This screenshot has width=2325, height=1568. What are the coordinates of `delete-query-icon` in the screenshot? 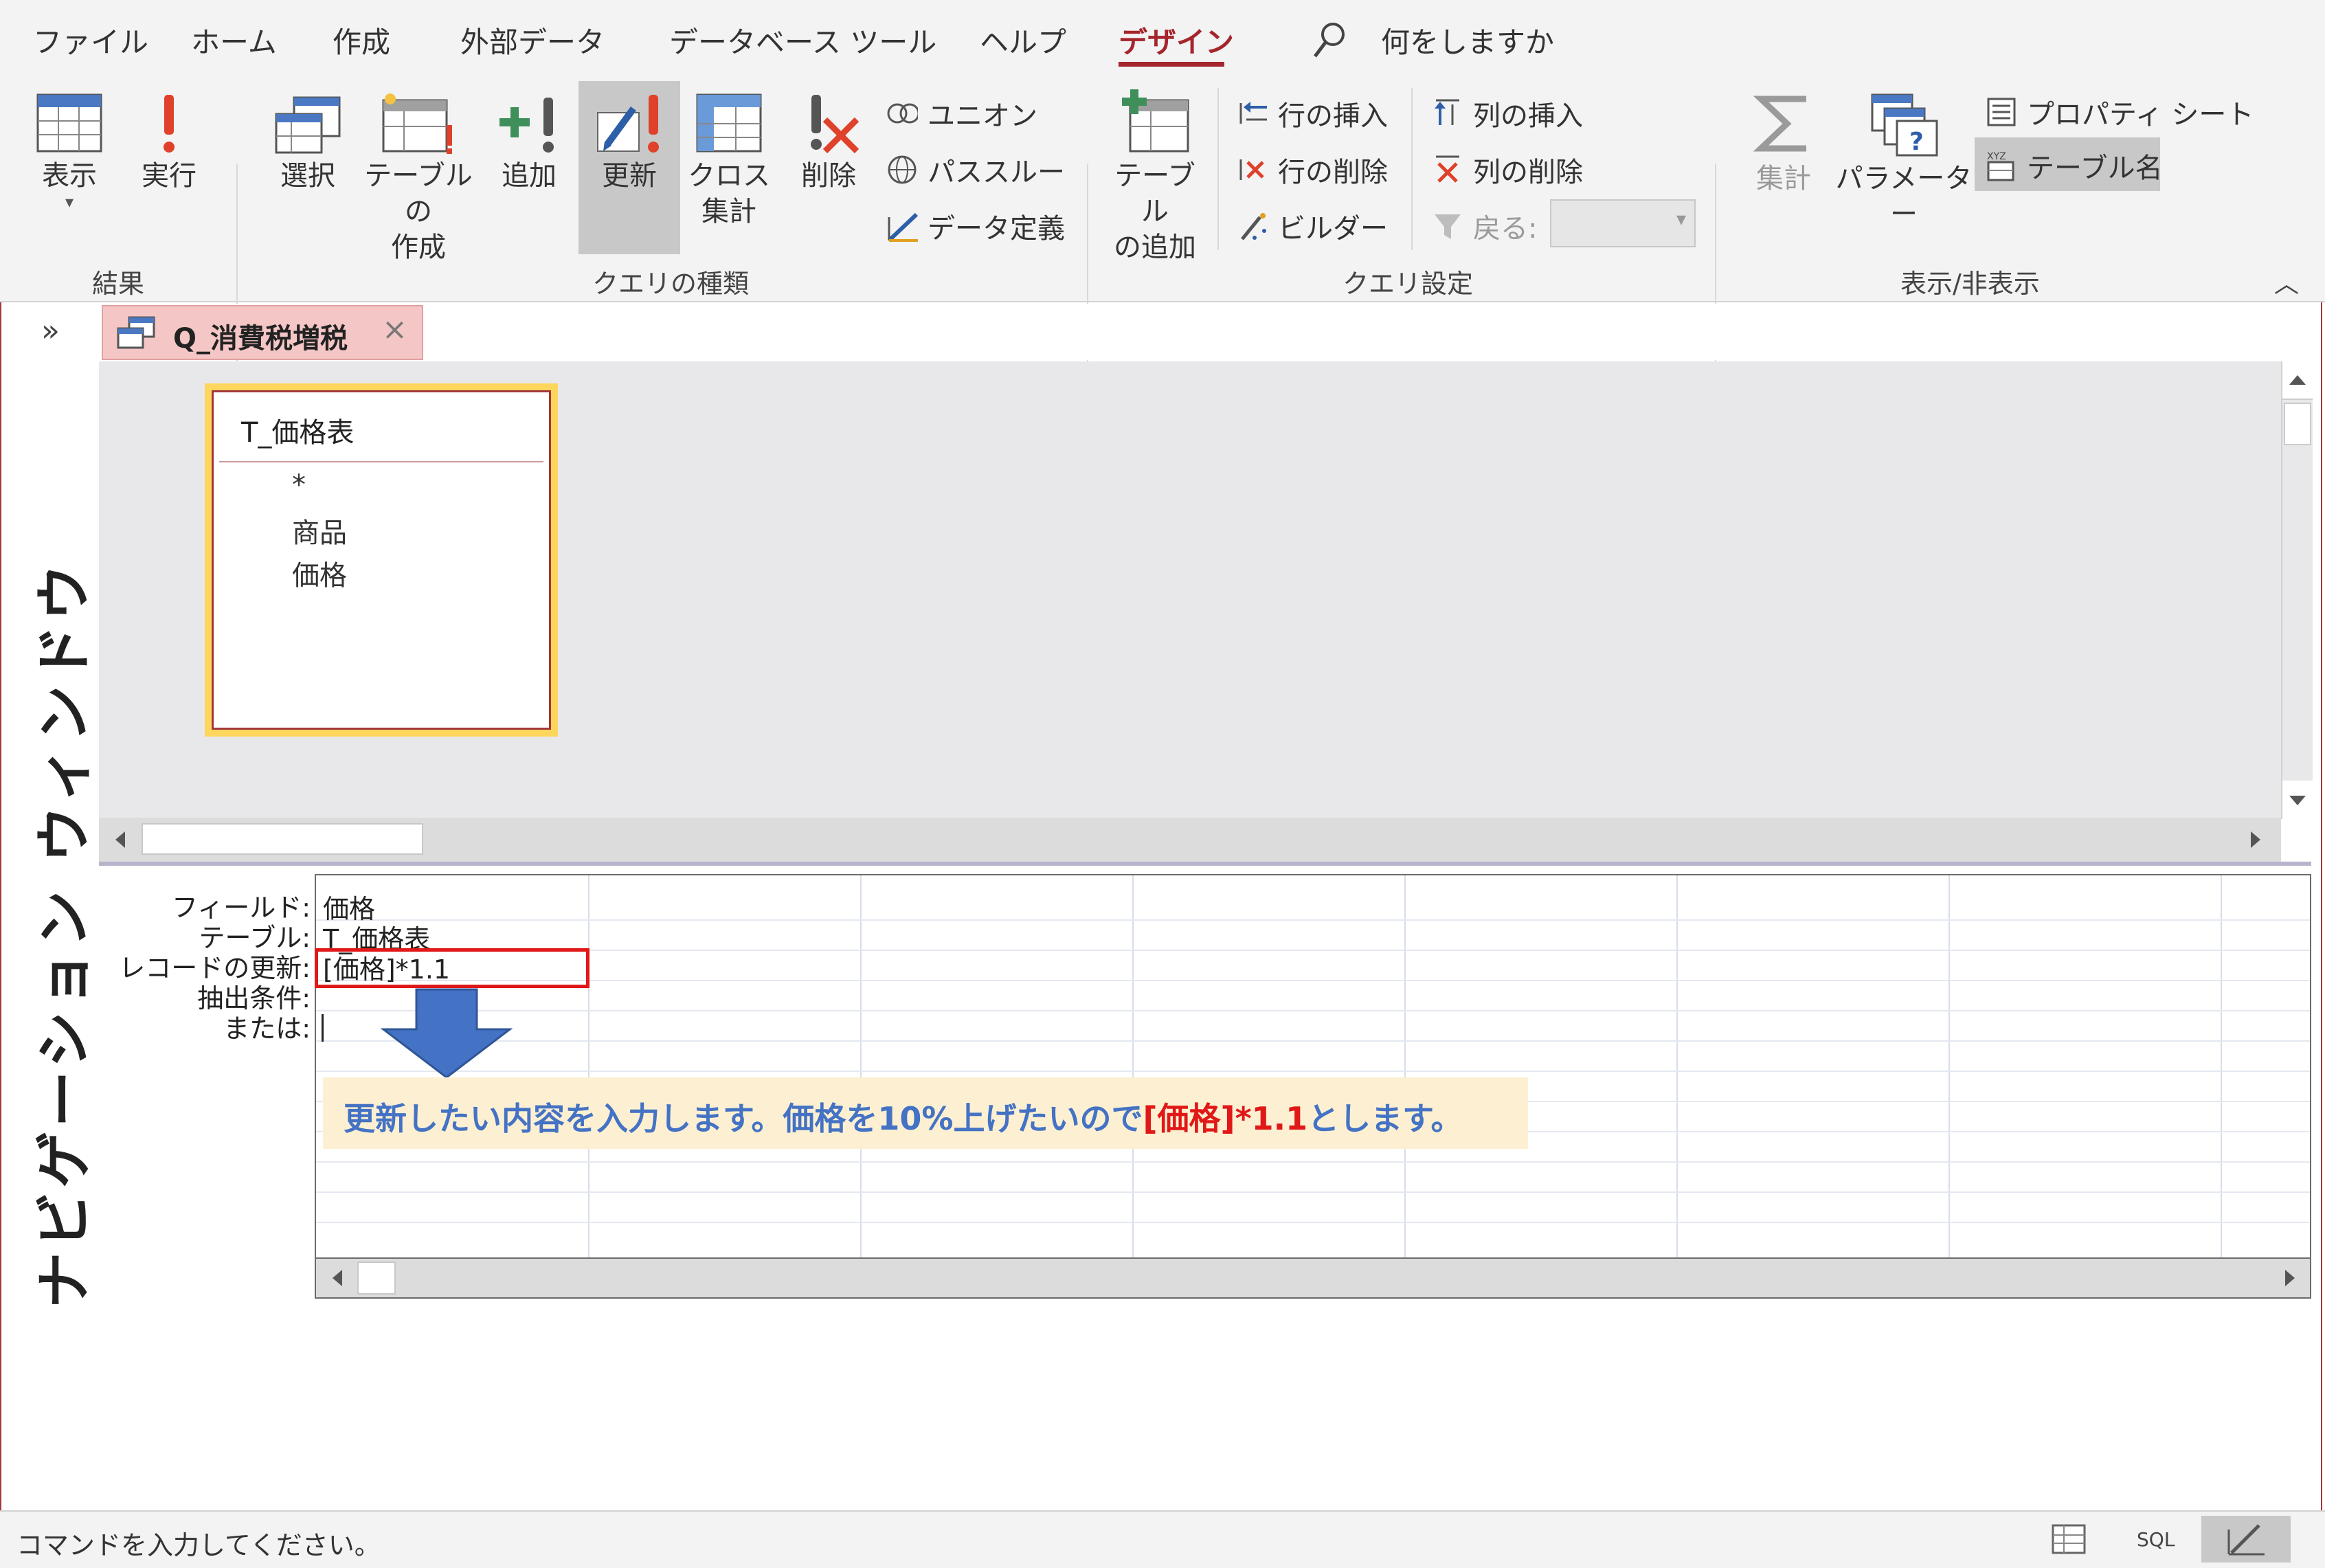 It's located at (836, 124).